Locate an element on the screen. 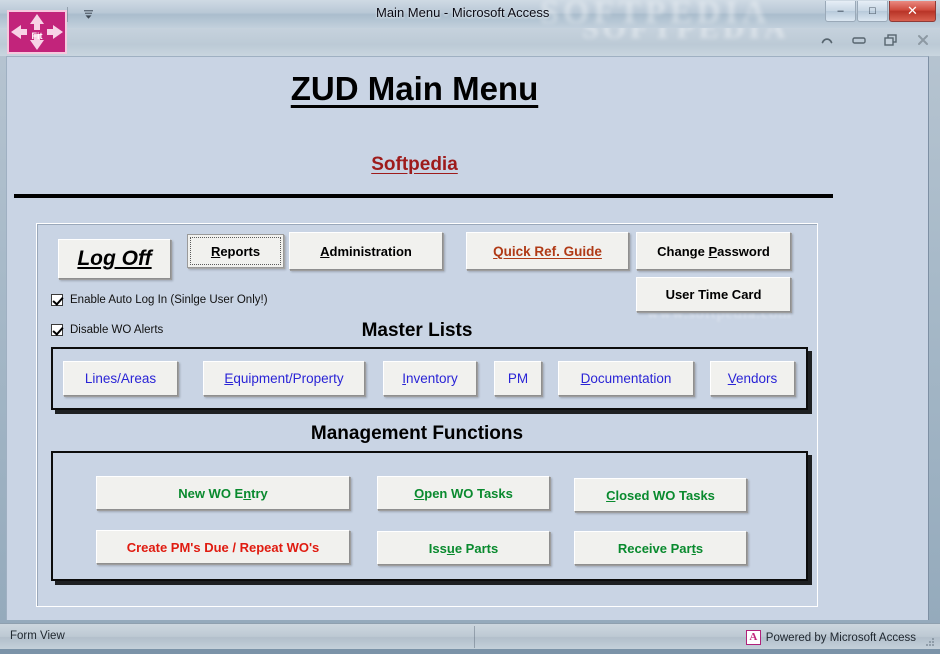 The width and height of the screenshot is (940, 654). quick-ref-guide-button: Quick Ref. Guide is located at coordinates (547, 251).